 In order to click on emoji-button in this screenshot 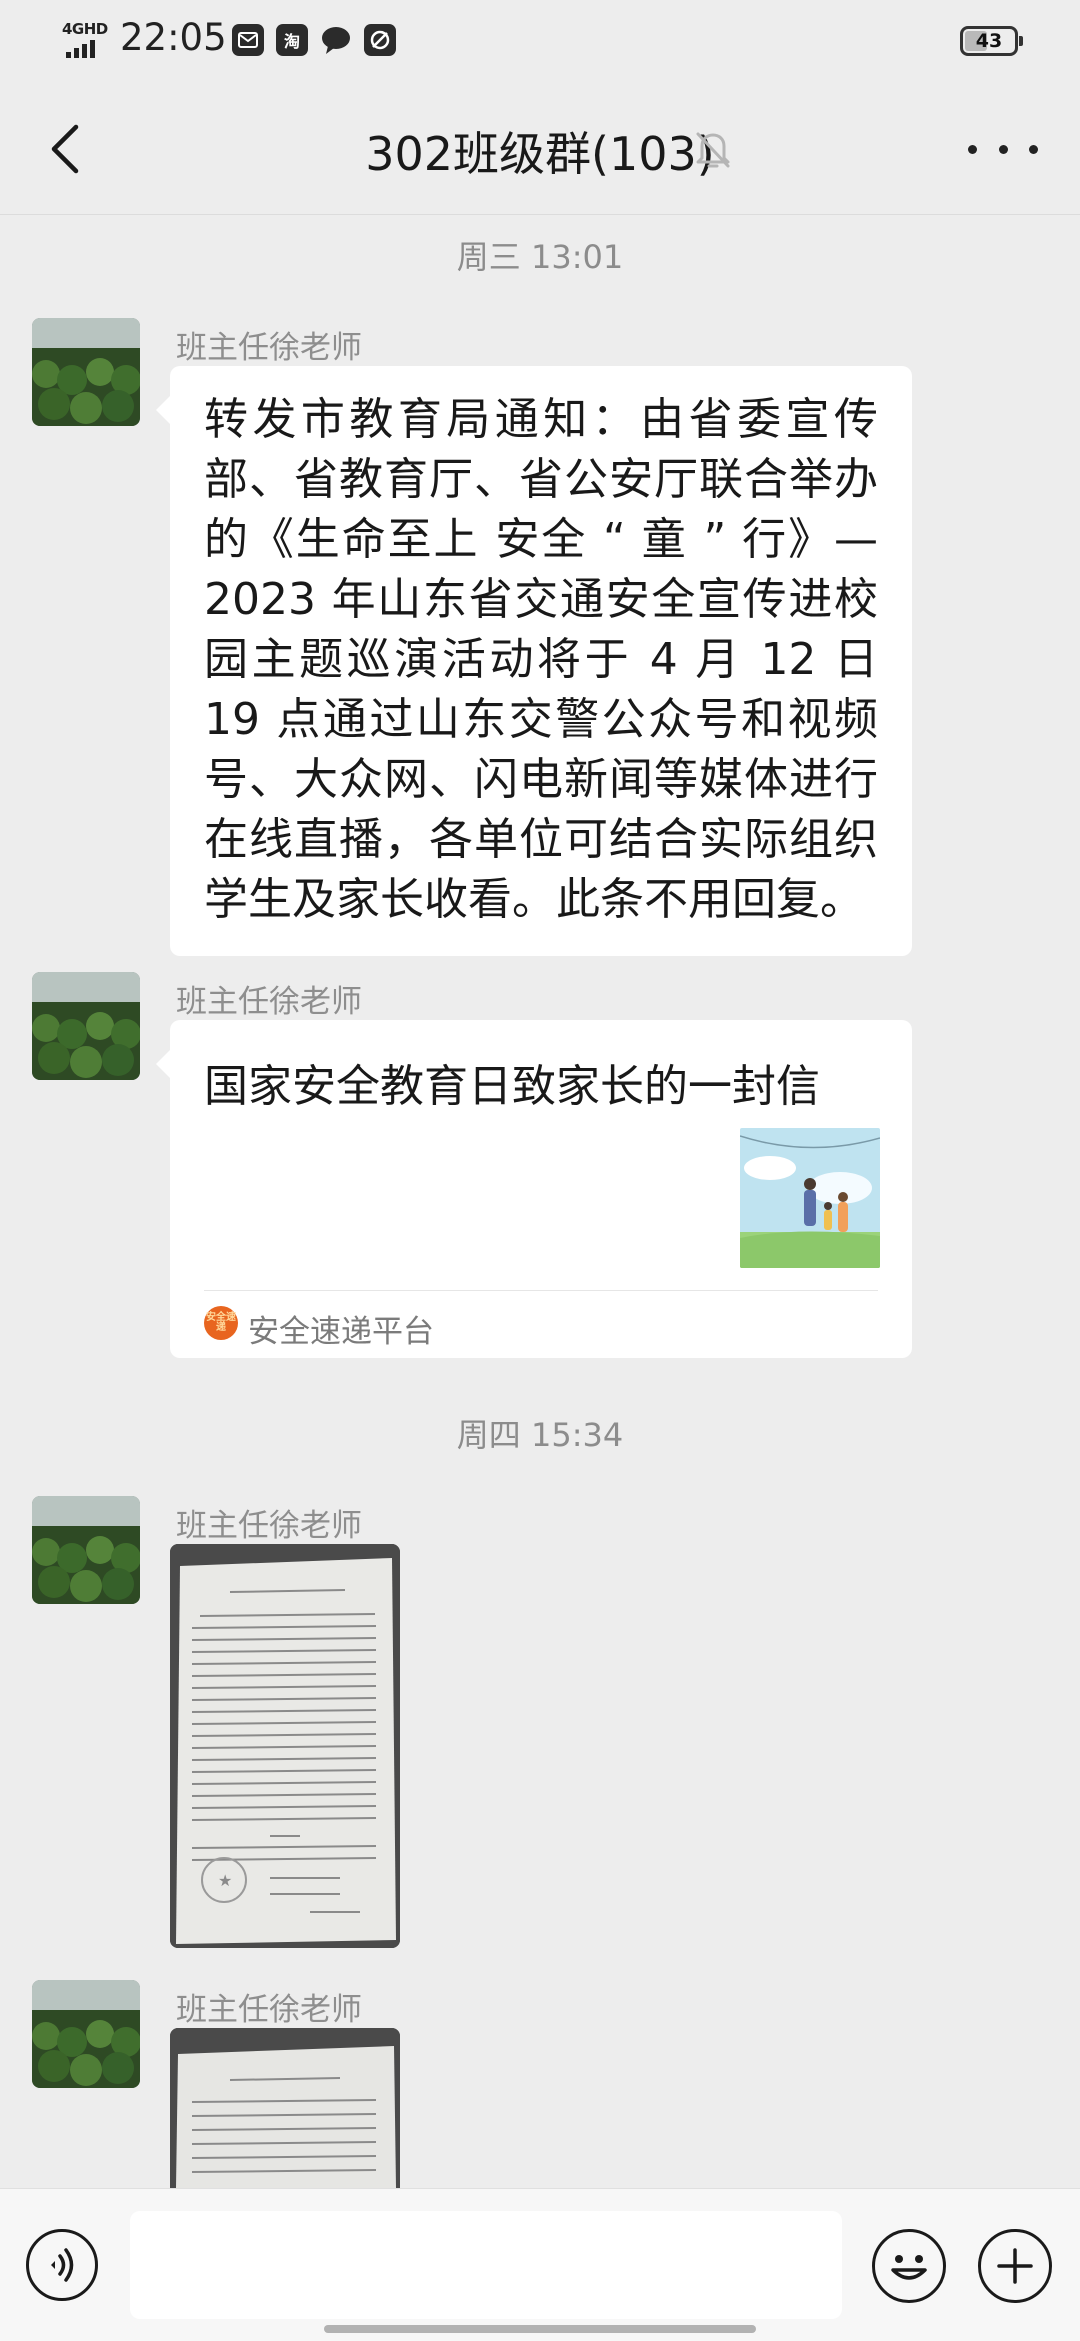, I will do `click(909, 2266)`.